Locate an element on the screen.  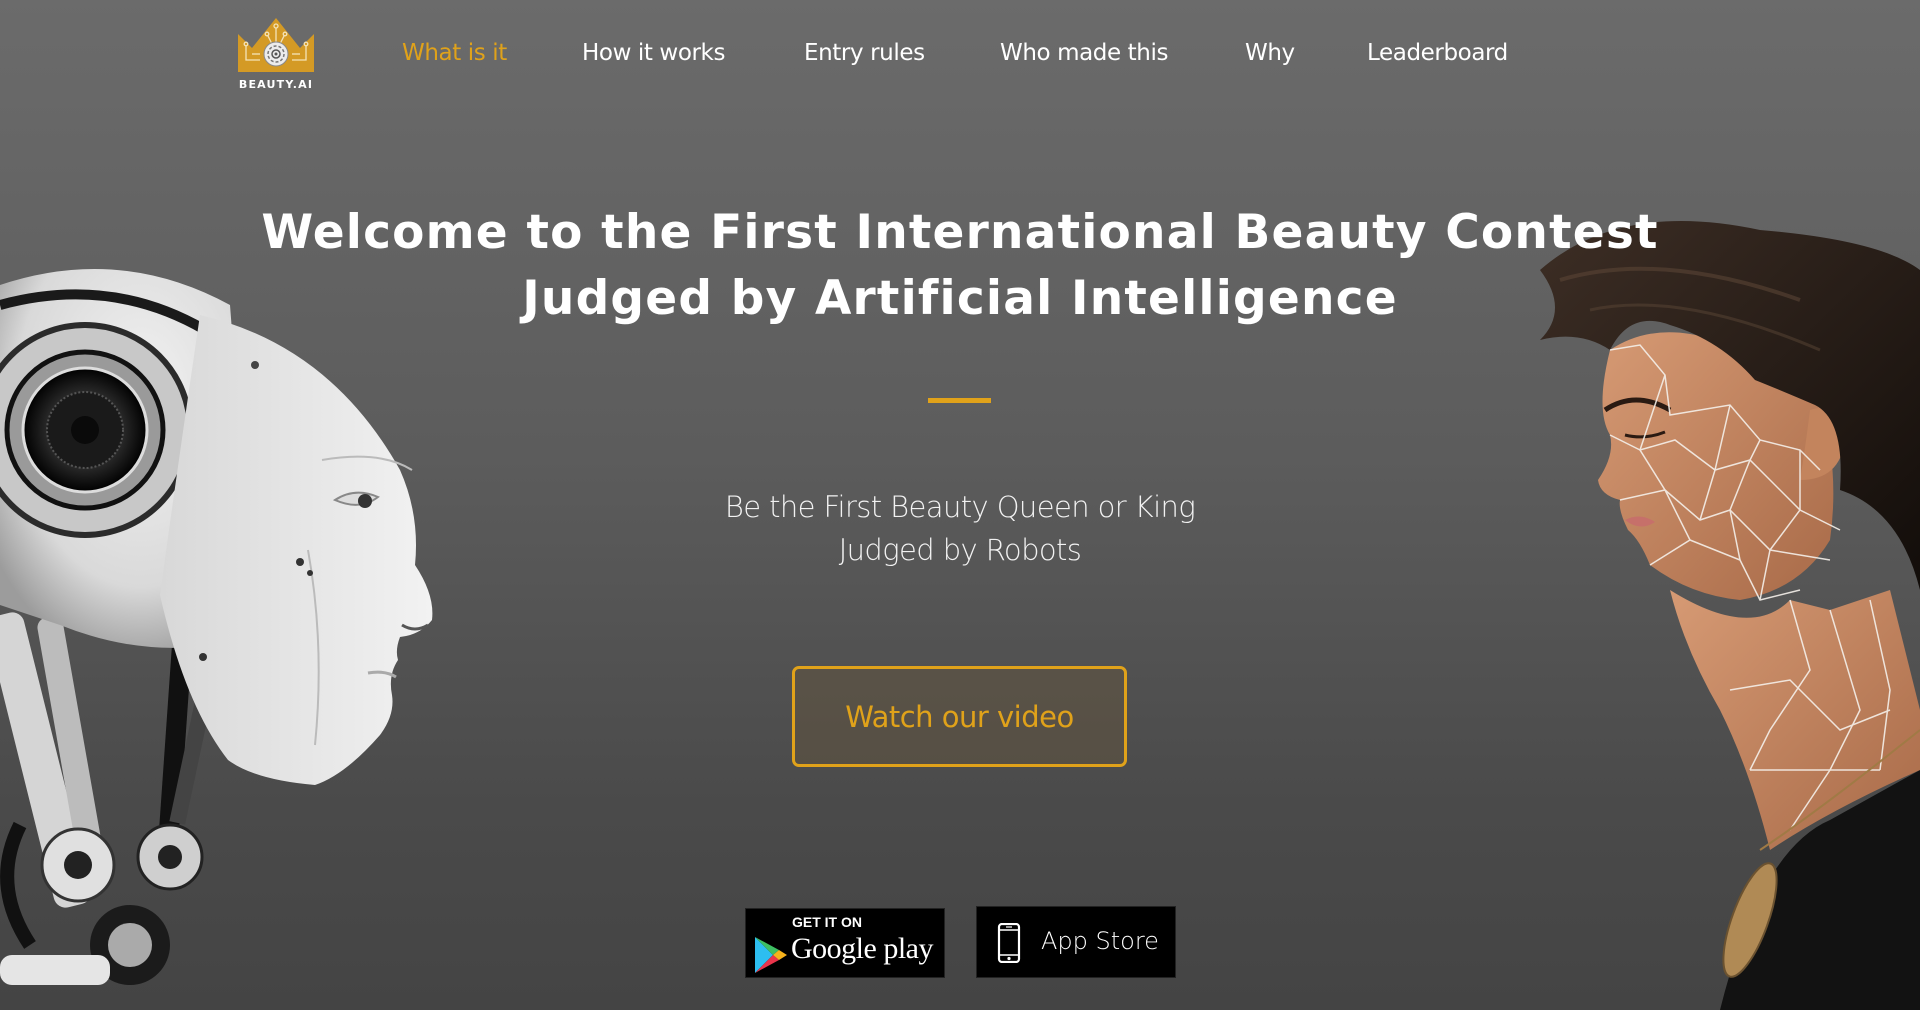
hero-divider is located at coordinates (959, 400).